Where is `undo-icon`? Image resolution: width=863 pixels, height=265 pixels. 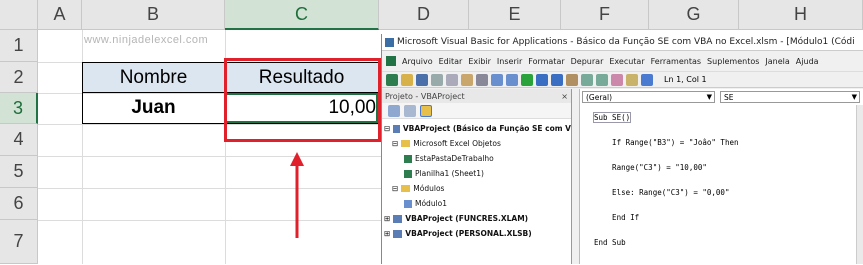
undo-icon is located at coordinates (497, 79).